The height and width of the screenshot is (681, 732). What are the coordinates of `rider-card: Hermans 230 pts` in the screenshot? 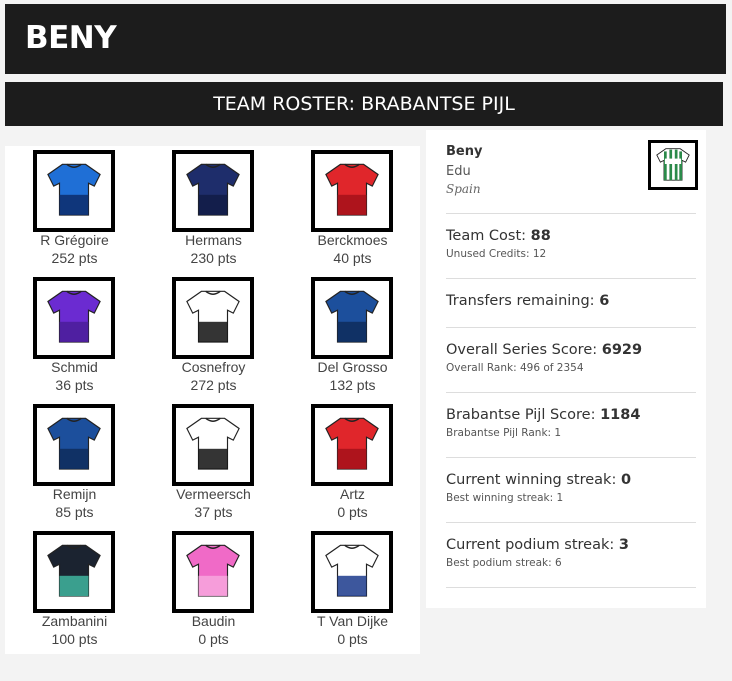 It's located at (213, 209).